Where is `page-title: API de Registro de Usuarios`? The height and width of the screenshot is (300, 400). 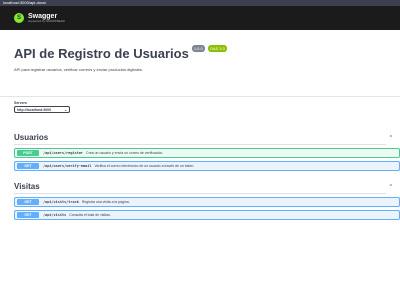
page-title: API de Registro de Usuarios is located at coordinates (101, 53).